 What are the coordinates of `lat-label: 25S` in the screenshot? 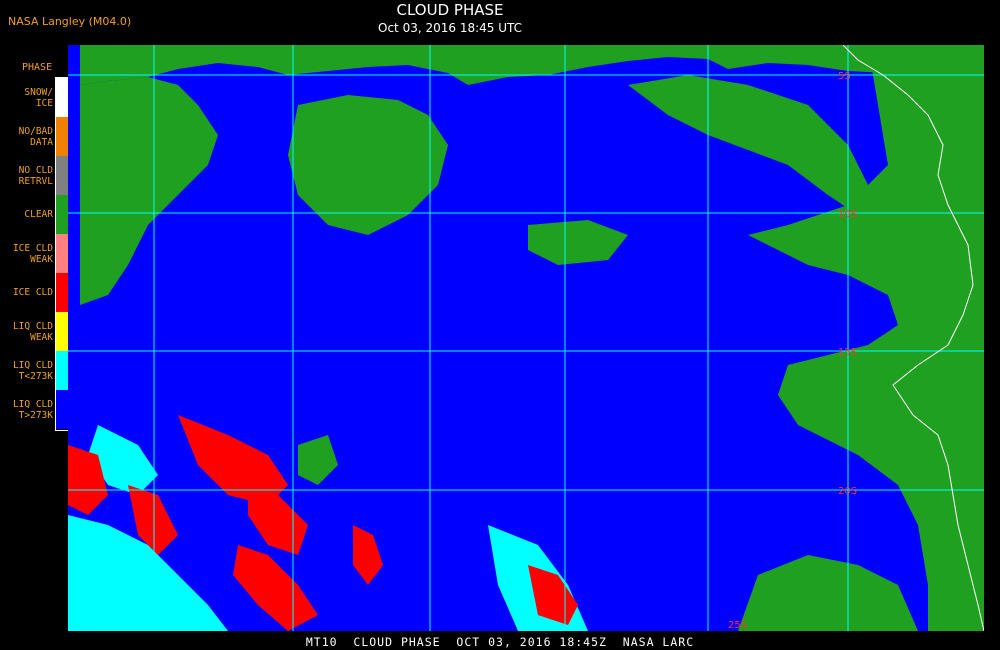 It's located at (737, 625).